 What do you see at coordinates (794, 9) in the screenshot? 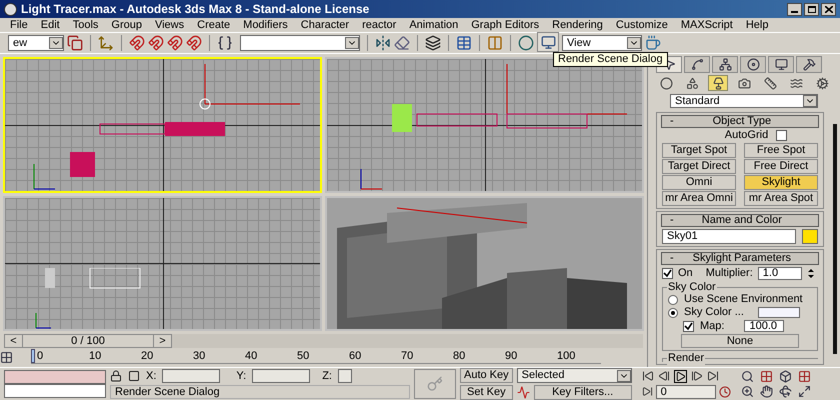
I see `minimize-button` at bounding box center [794, 9].